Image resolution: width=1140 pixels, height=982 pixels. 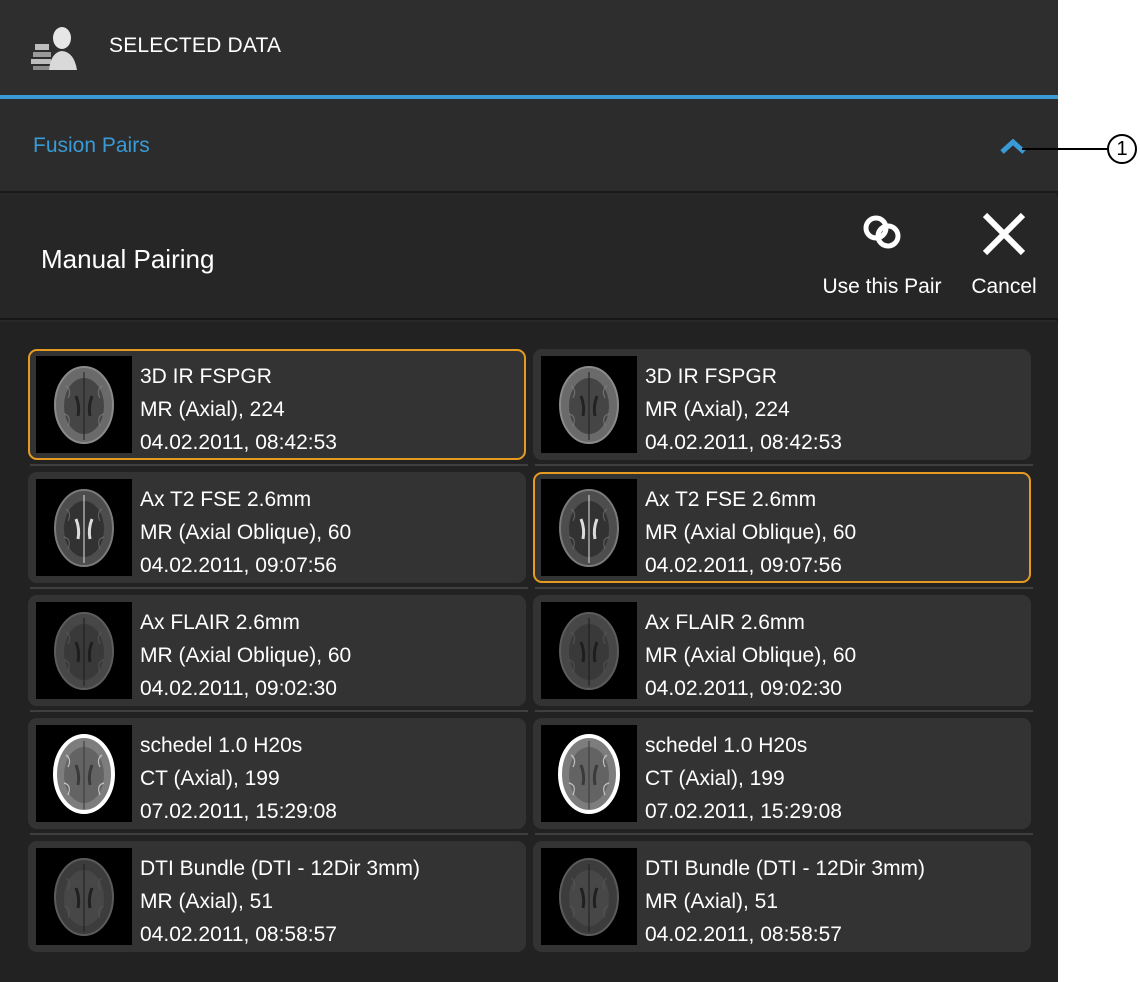 I want to click on link-icon, so click(x=882, y=232).